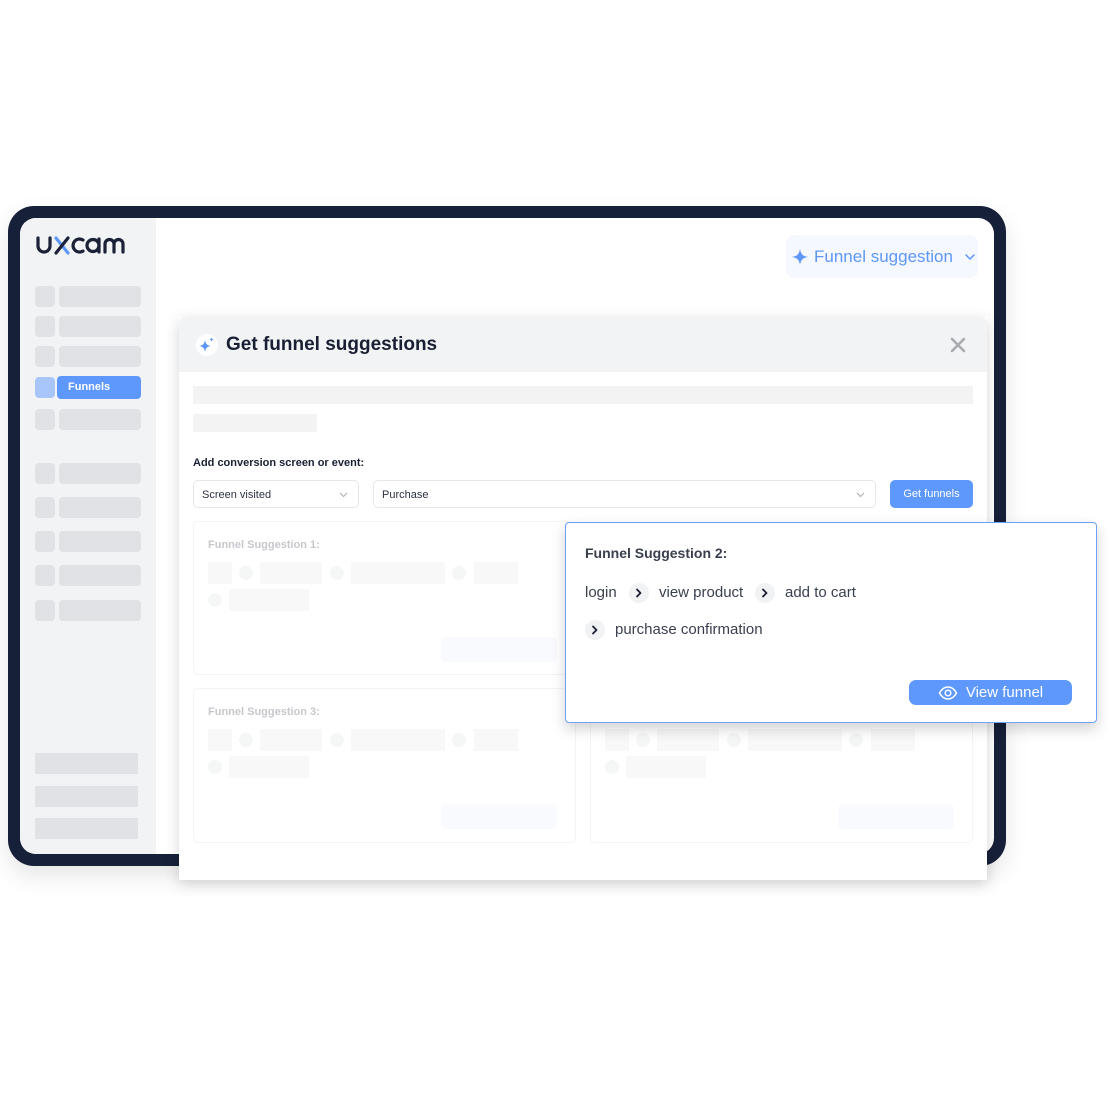  I want to click on view-funnel-button: View funnel, so click(990, 692).